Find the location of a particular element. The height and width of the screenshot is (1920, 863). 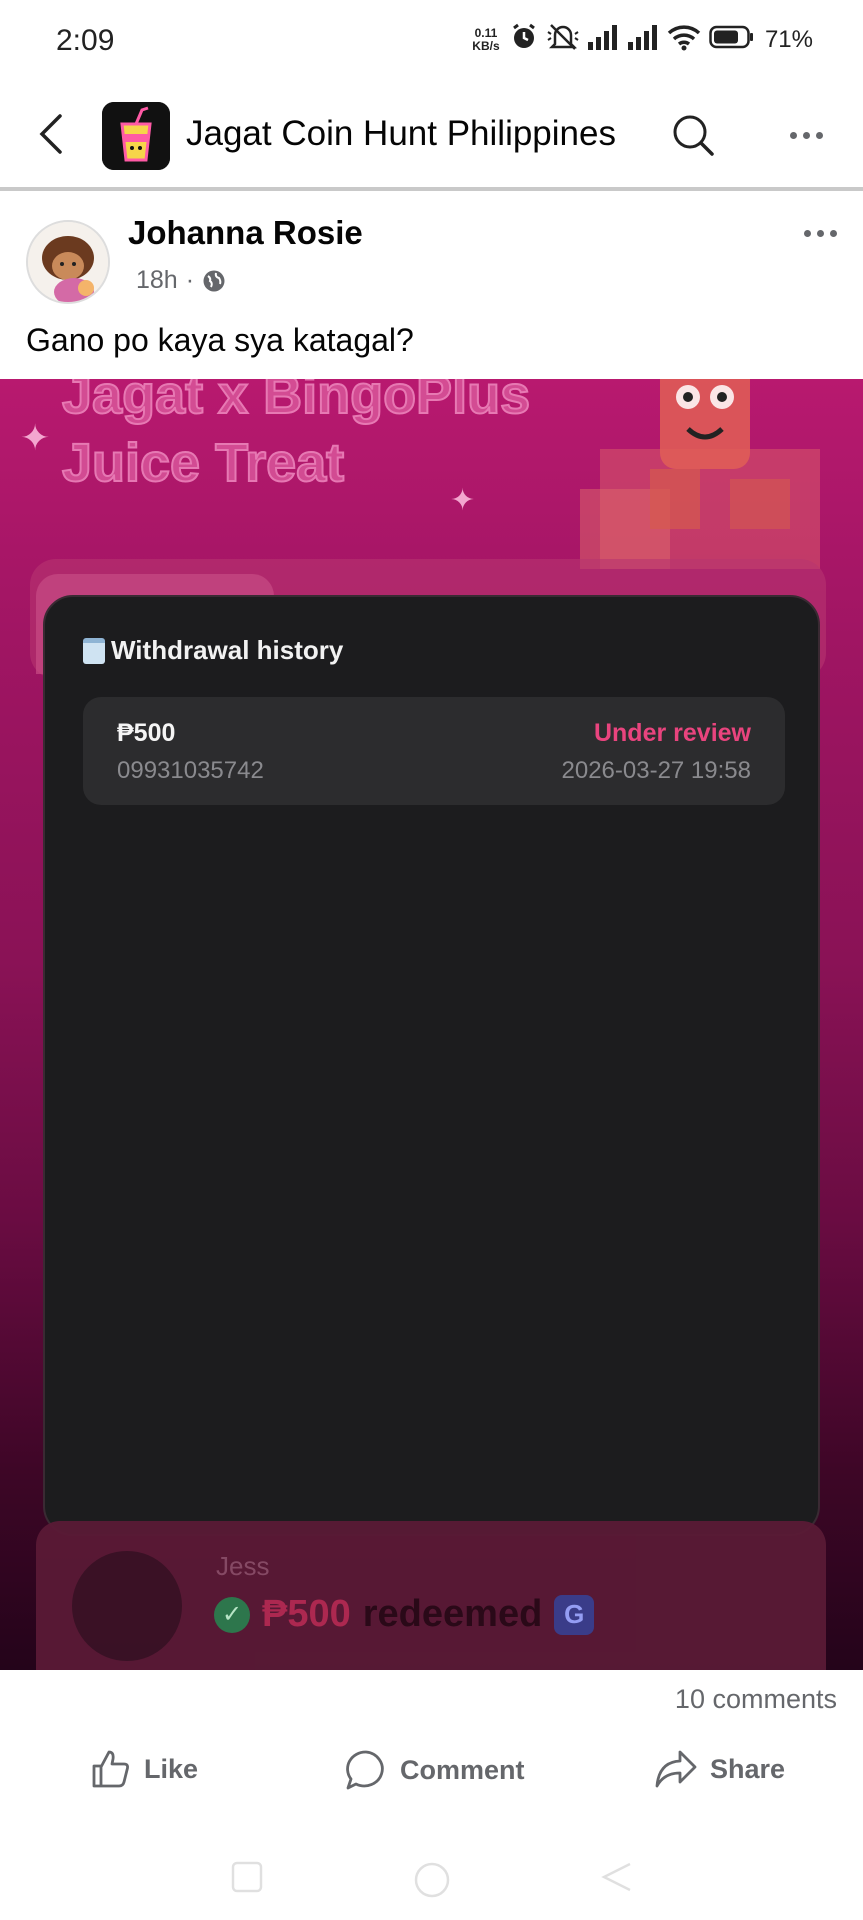

g-badge-icon: G is located at coordinates (574, 1614).